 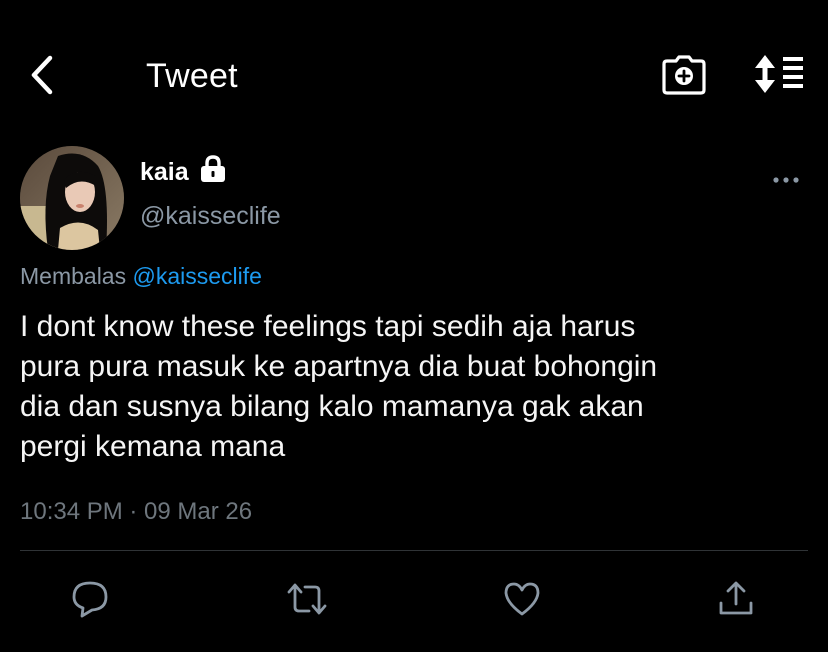 I want to click on comment-icon, so click(x=90, y=599).